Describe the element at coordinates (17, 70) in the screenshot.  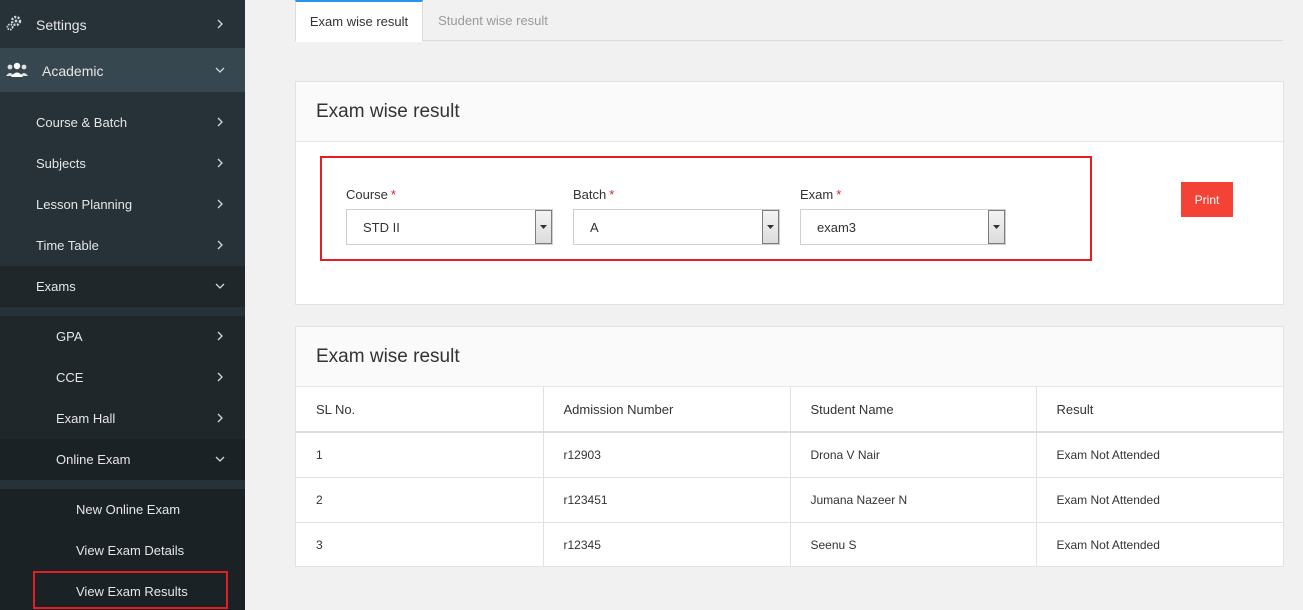
I see `users-icon` at that location.